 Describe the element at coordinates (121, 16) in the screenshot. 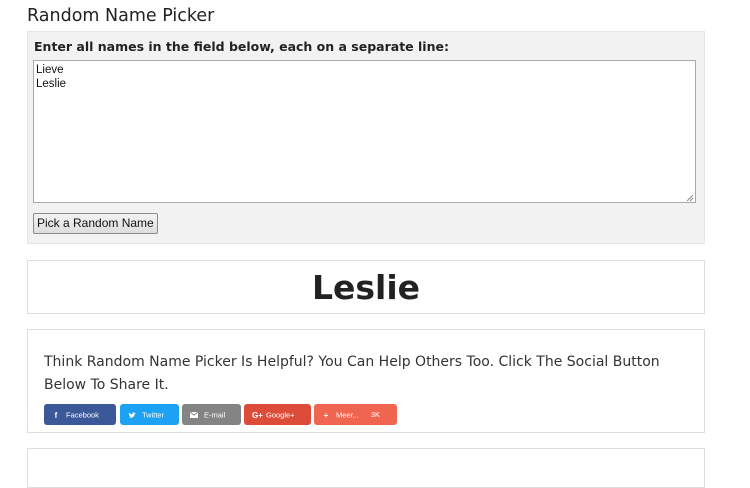

I see `page-title: Random Name Picker` at that location.